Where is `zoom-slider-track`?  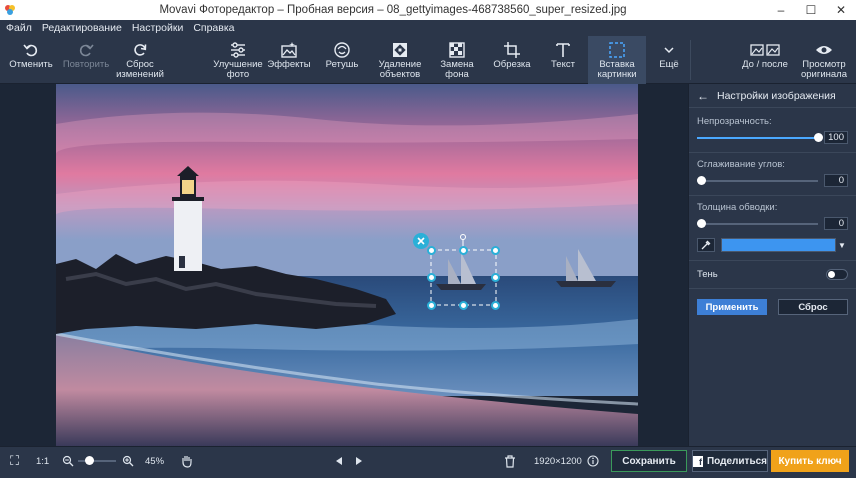
zoom-slider-track is located at coordinates (97, 461).